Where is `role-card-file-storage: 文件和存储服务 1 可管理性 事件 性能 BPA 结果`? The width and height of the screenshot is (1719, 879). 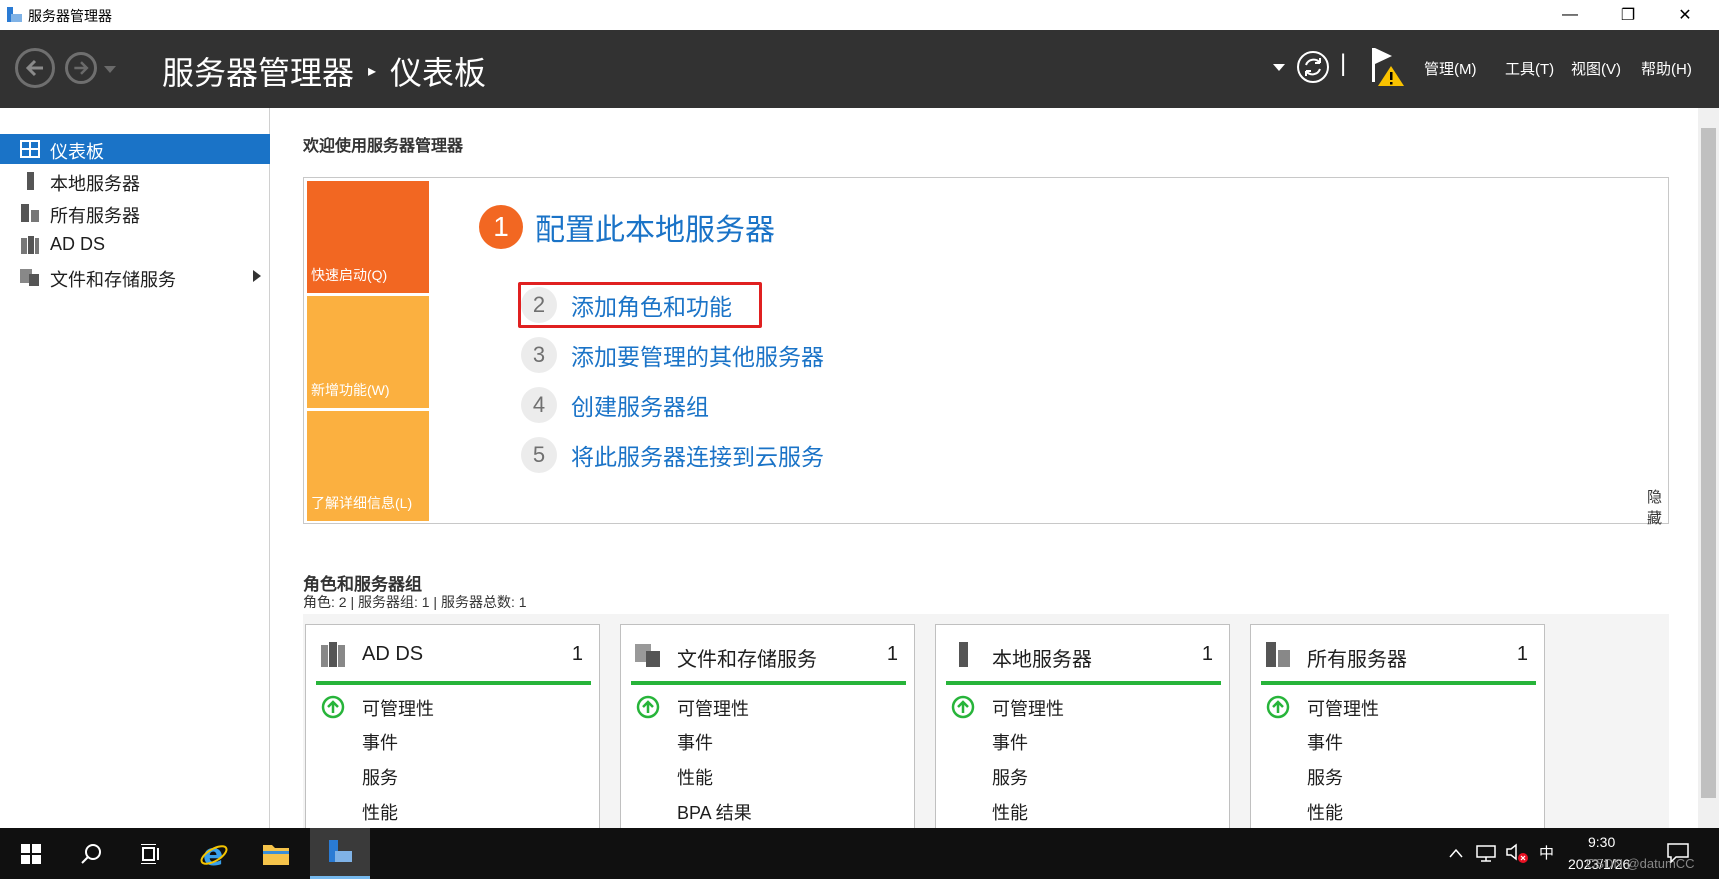 role-card-file-storage: 文件和存储服务 1 可管理性 事件 性能 BPA 结果 is located at coordinates (767, 729).